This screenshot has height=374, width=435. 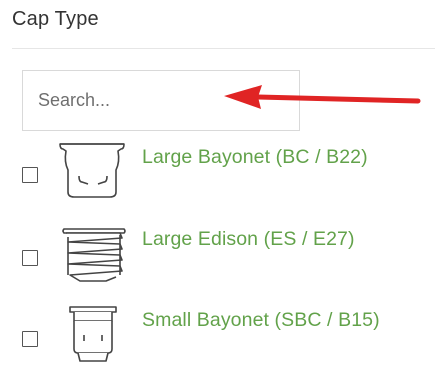 I want to click on option-label: Large Bayonet (BC / B22), so click(x=255, y=157).